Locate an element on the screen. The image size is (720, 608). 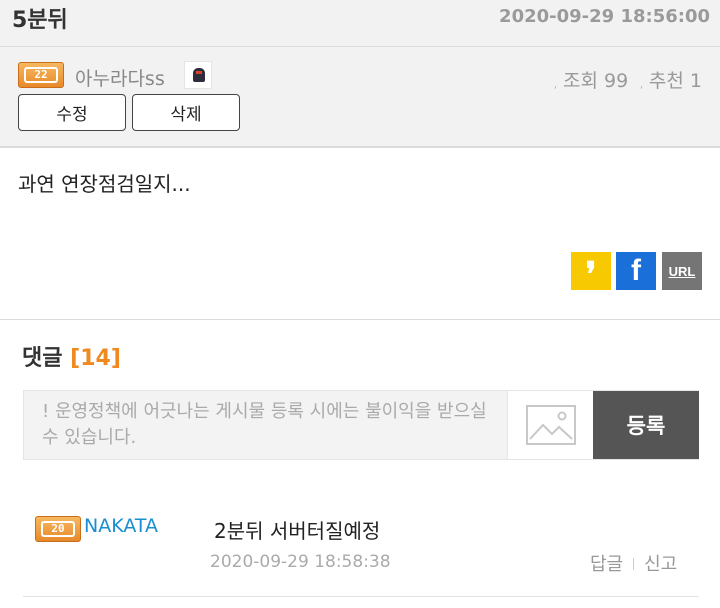
attach-image-button is located at coordinates (550, 425).